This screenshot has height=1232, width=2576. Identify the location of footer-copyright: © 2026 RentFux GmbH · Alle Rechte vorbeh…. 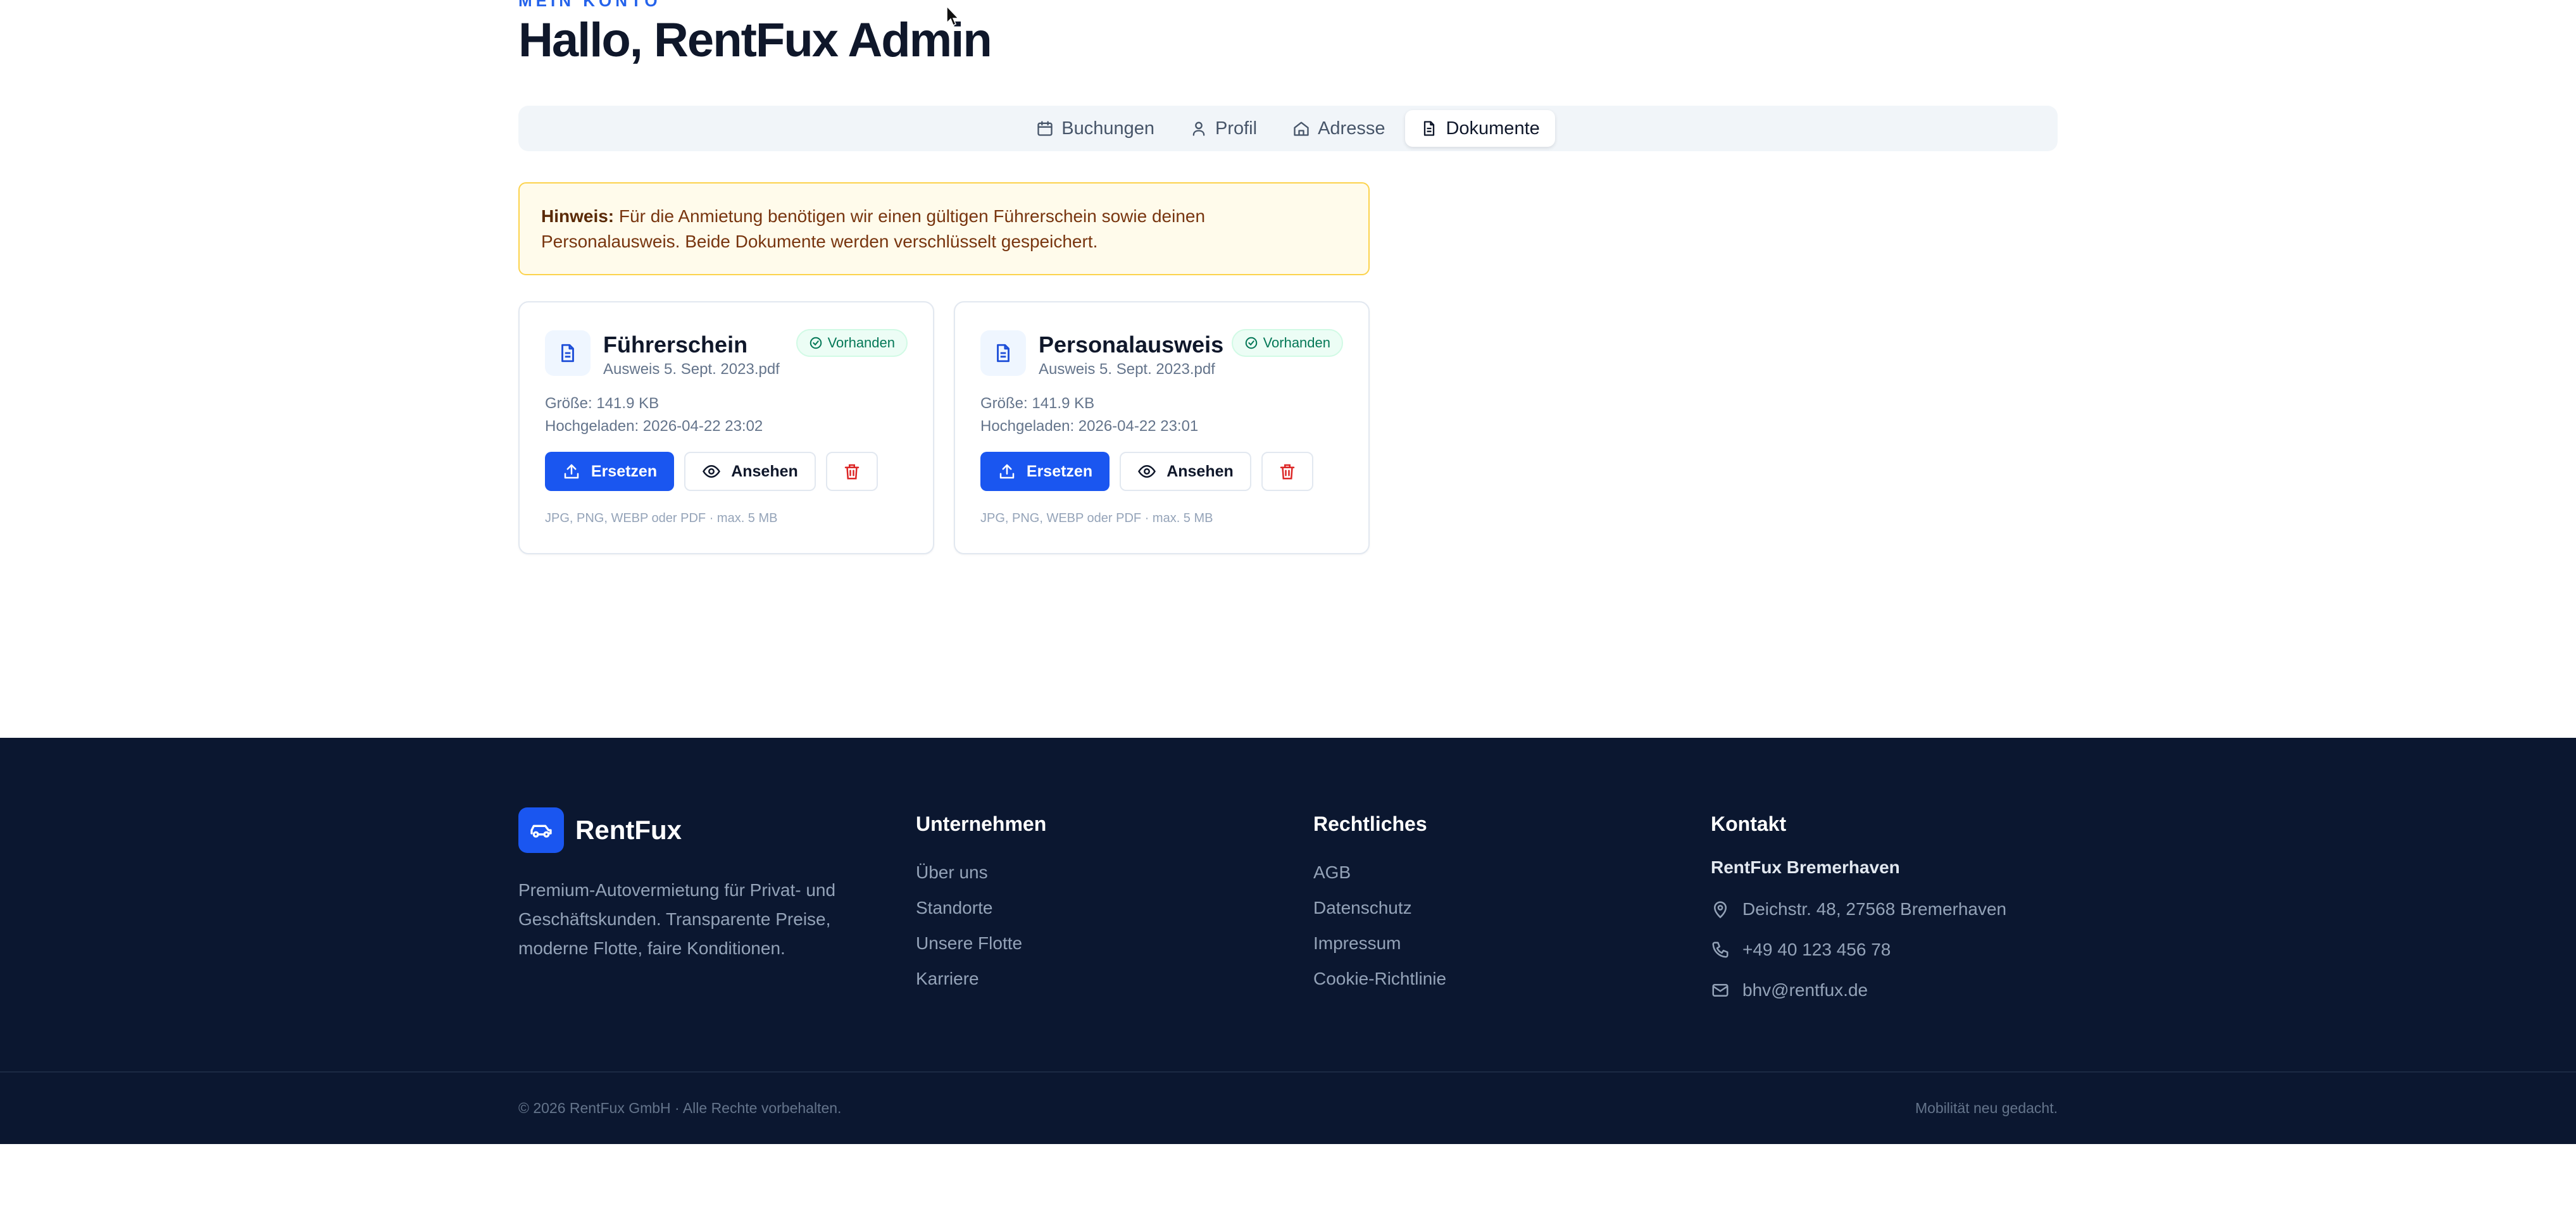
(680, 1108).